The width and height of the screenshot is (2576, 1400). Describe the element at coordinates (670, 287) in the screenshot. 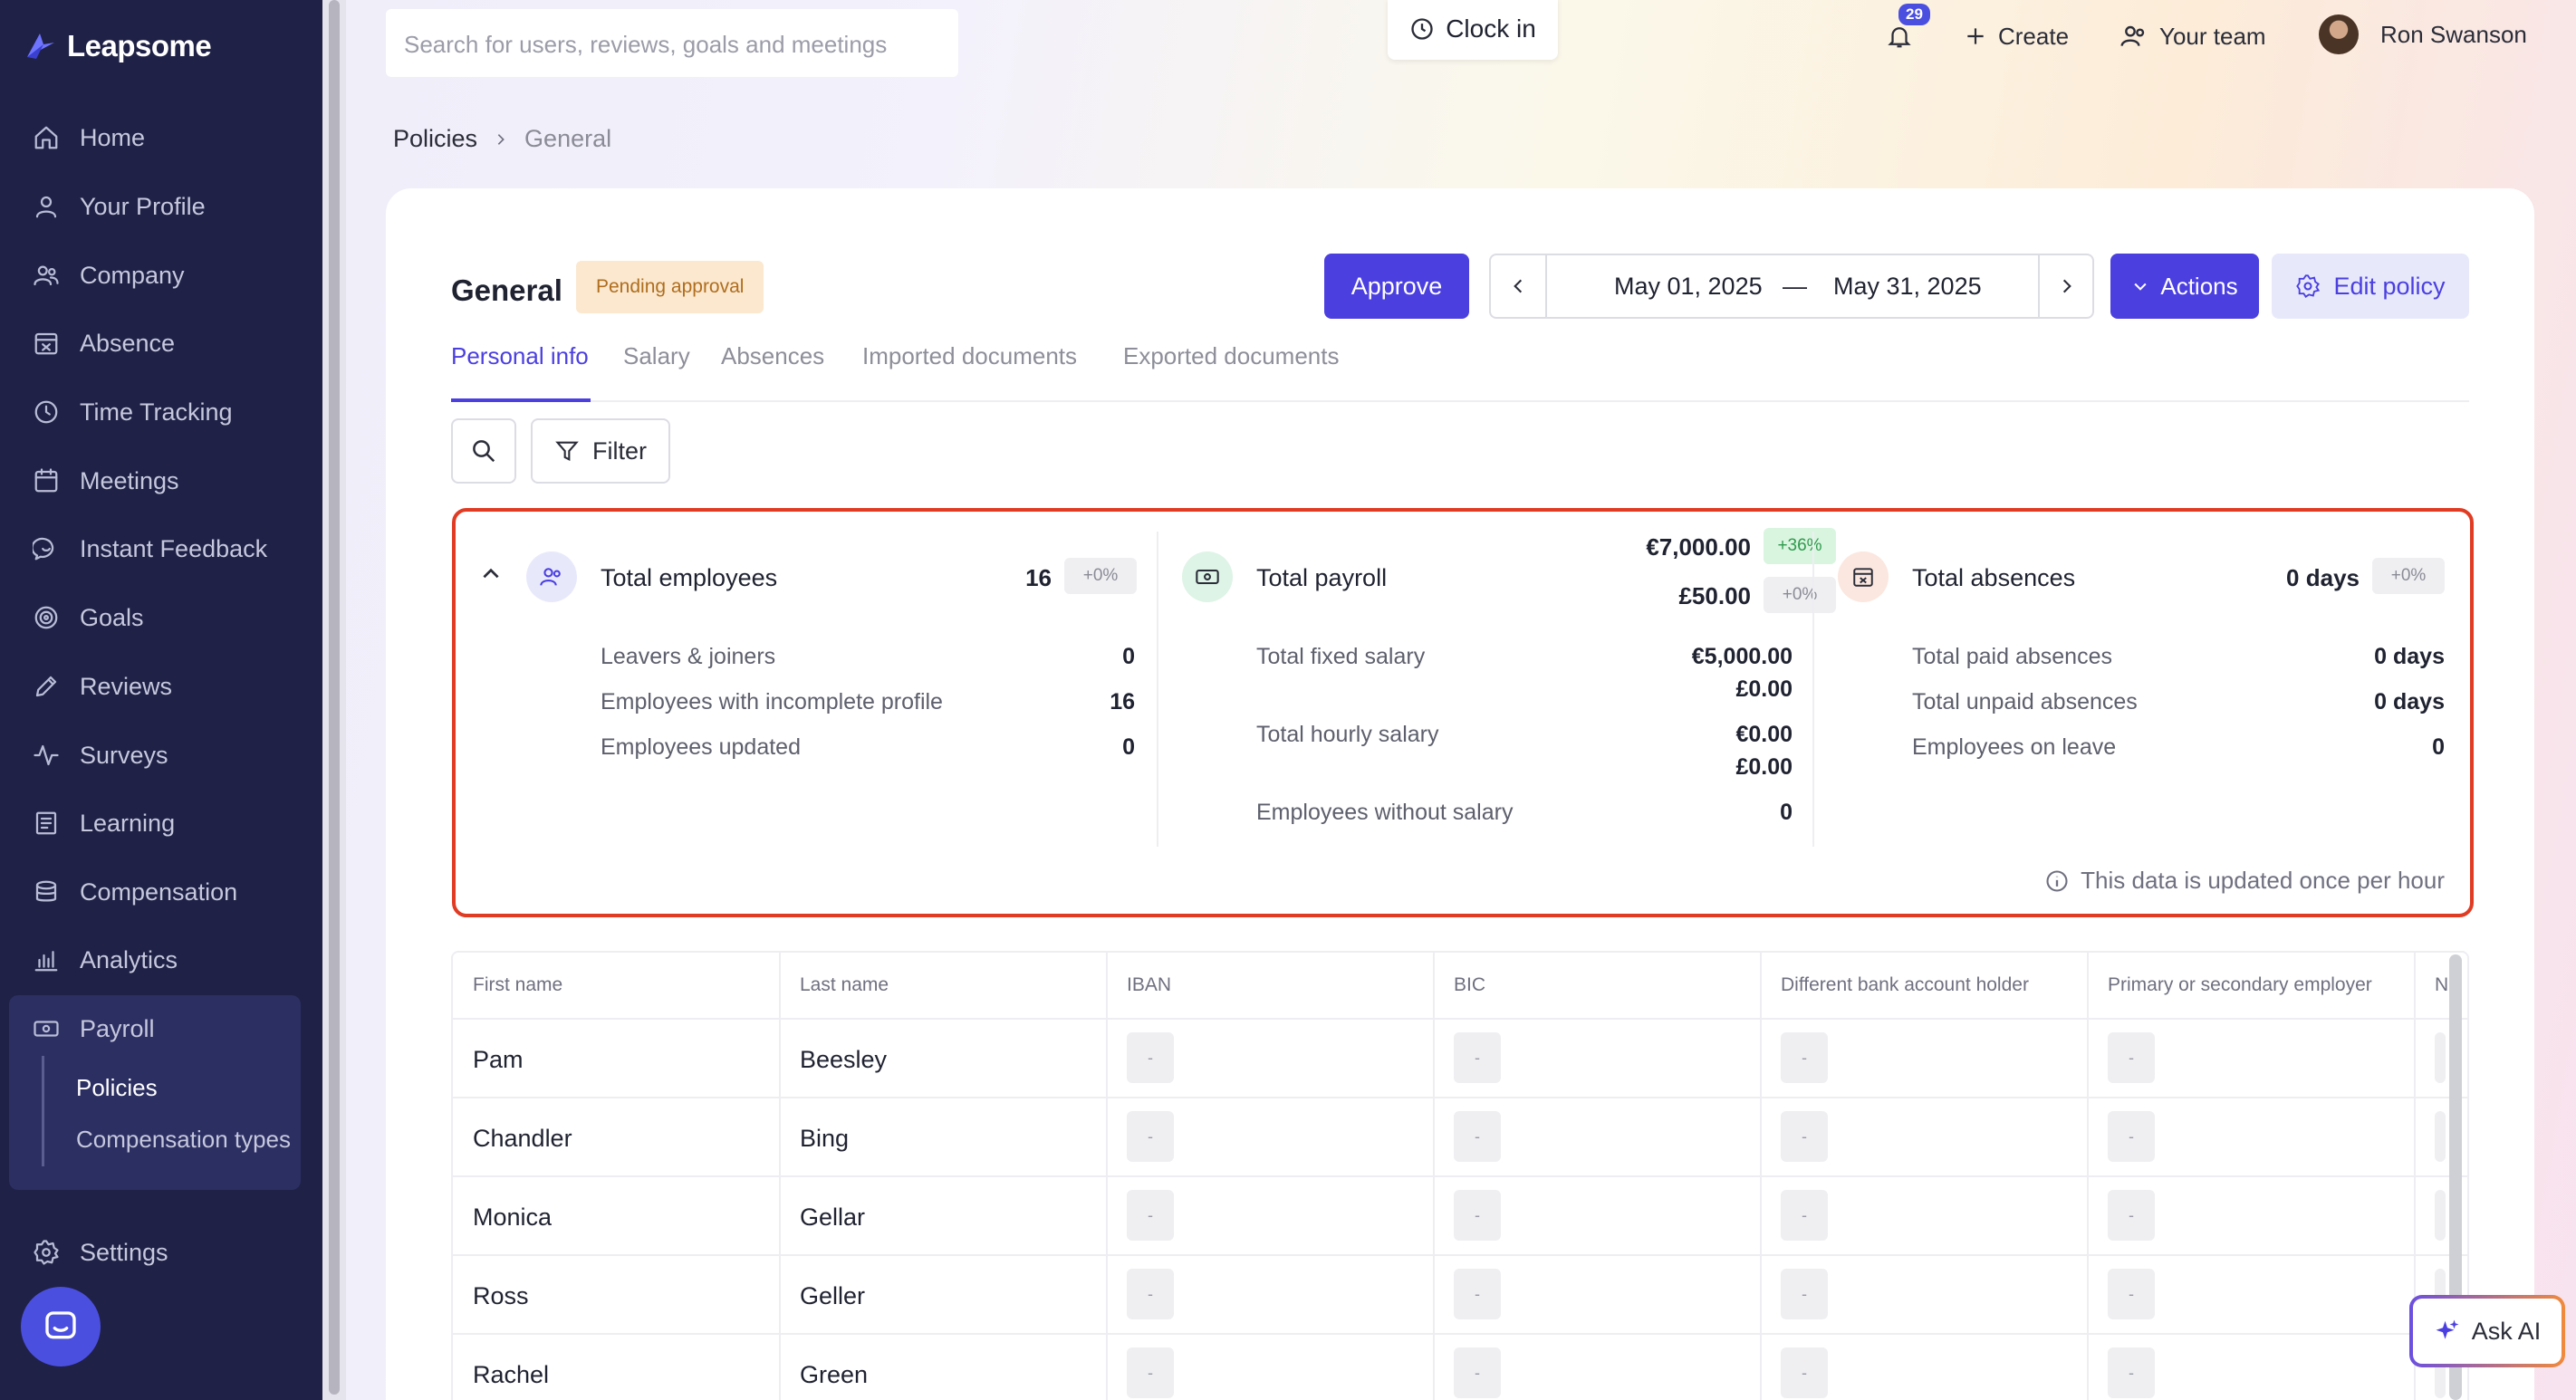

I see `status-badge: Pending approval` at that location.